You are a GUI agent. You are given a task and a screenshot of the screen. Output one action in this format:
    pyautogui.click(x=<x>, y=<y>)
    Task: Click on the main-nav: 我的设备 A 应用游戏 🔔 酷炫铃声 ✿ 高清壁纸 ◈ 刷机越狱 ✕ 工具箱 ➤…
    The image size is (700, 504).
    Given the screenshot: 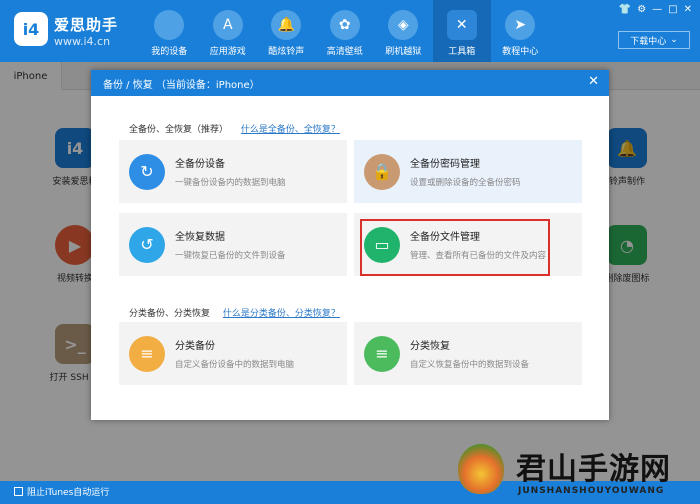 What is the action you would take?
    pyautogui.click(x=345, y=31)
    